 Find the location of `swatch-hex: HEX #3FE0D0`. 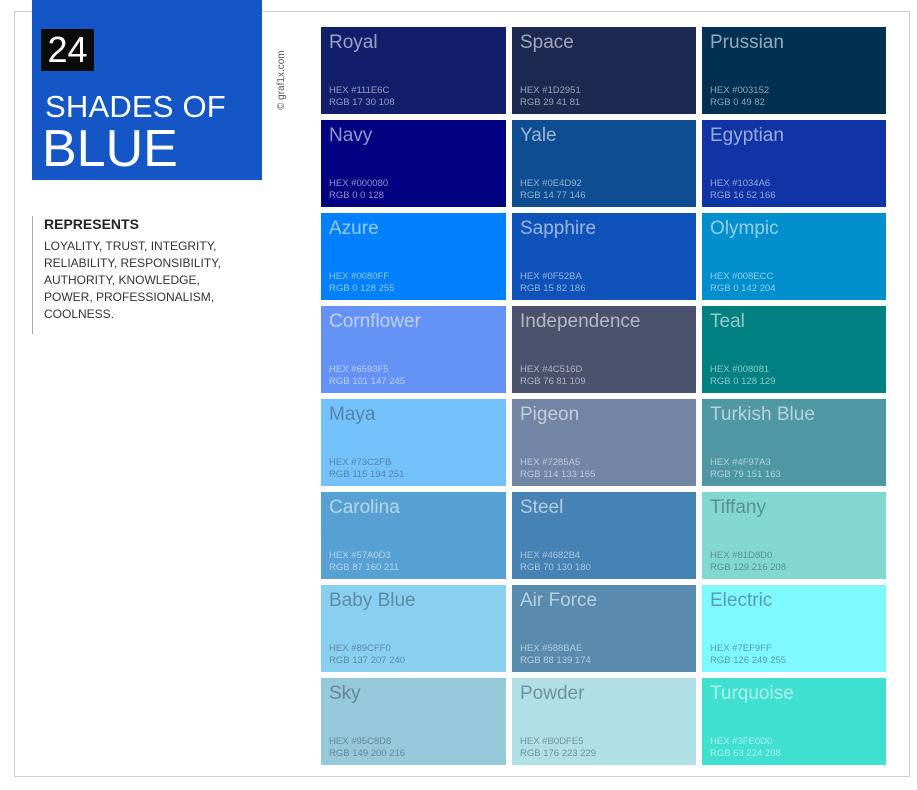

swatch-hex: HEX #3FE0D0 is located at coordinates (741, 741).